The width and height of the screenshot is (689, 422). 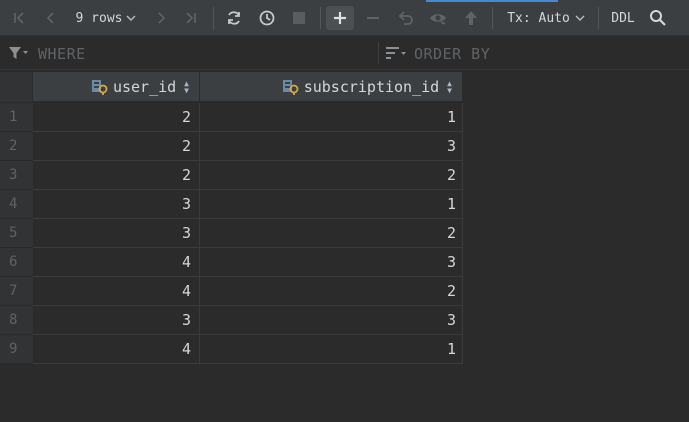 I want to click on table-row: 322, so click(x=231, y=175).